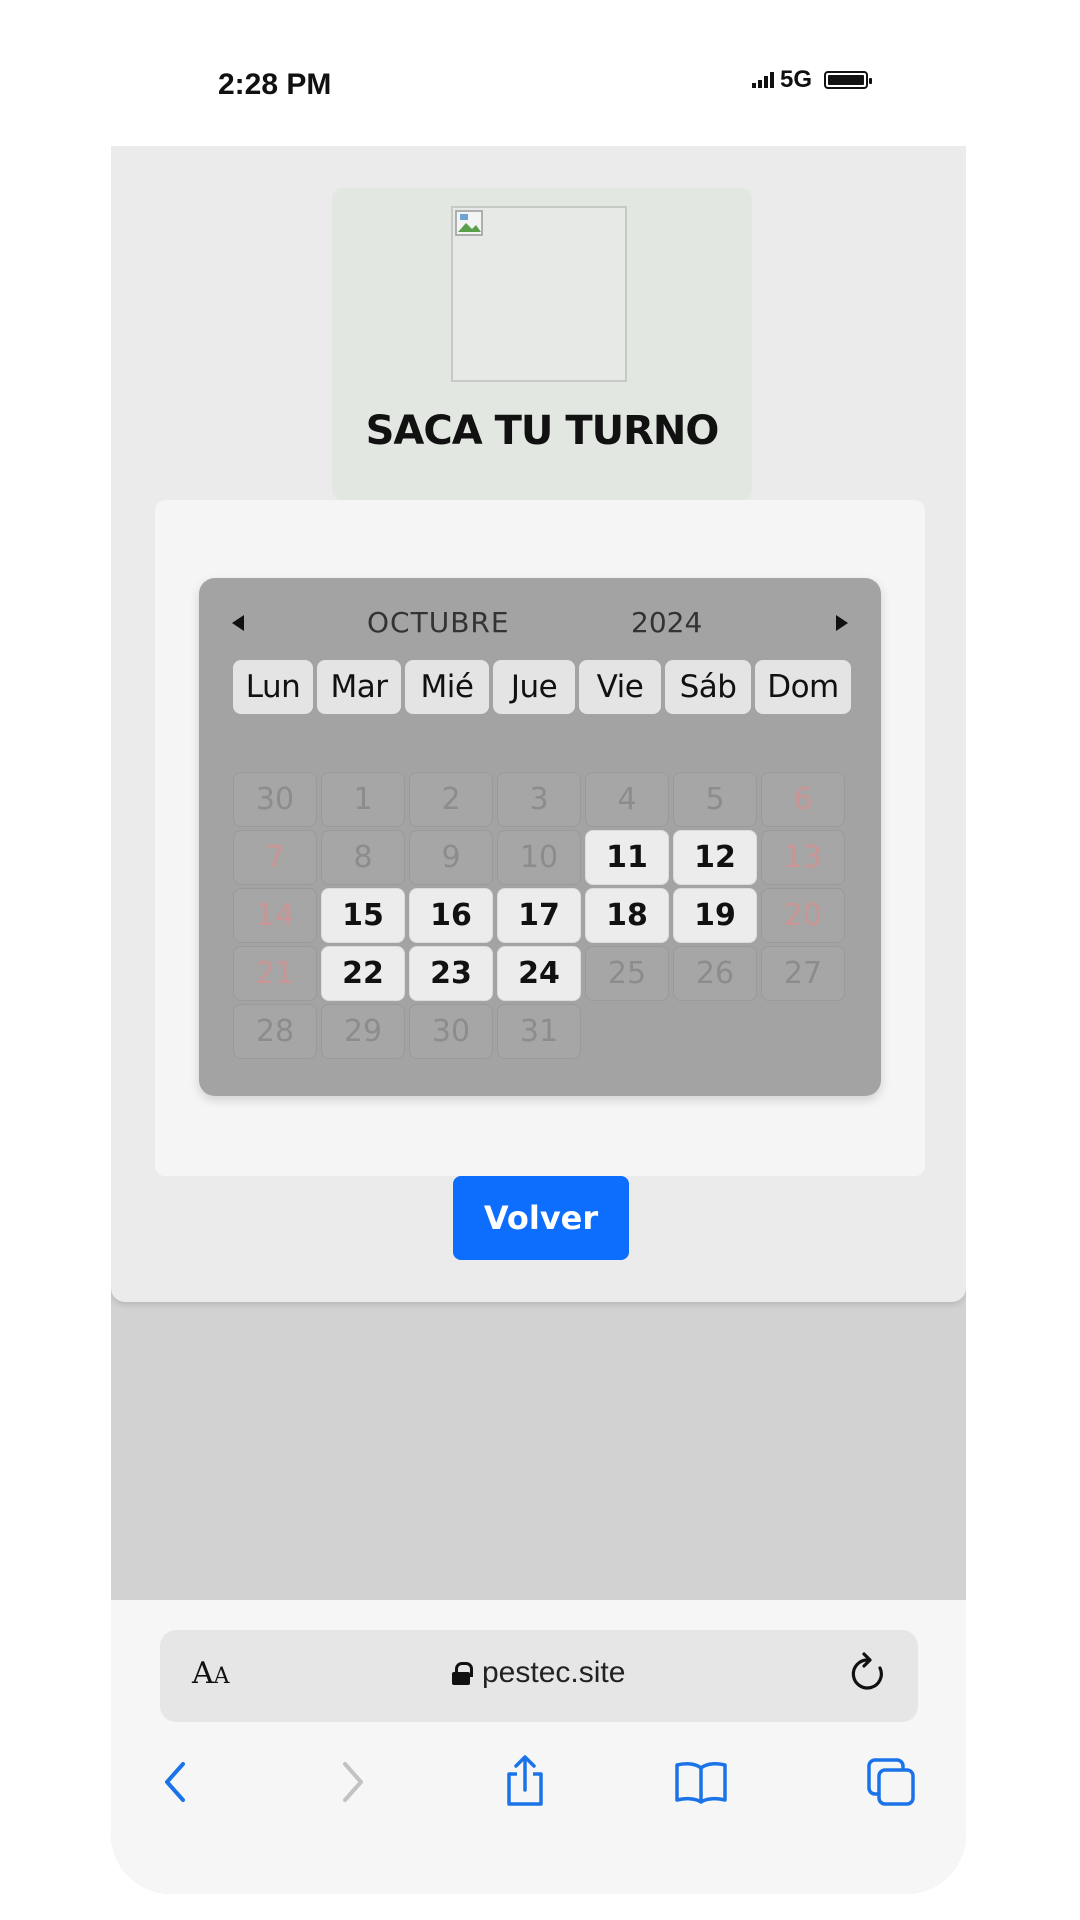 This screenshot has width=1080, height=1920. Describe the element at coordinates (275, 915) in the screenshot. I see `day-cell-14: 14` at that location.